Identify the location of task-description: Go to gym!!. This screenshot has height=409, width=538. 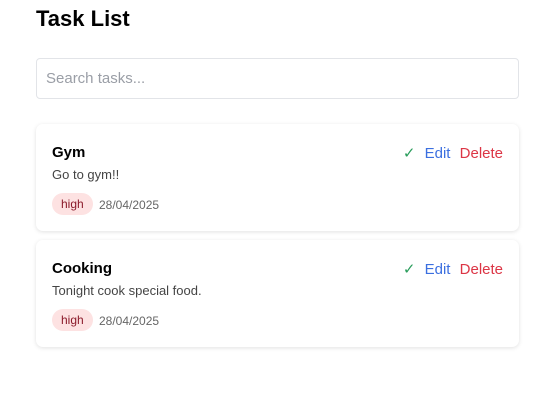
(86, 174).